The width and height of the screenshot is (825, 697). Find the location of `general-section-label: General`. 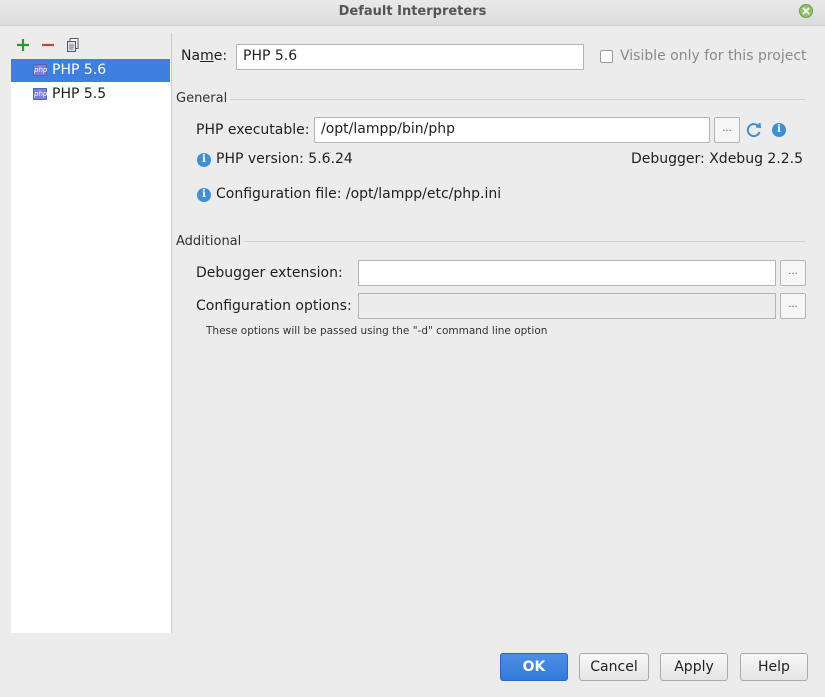

general-section-label: General is located at coordinates (202, 98).